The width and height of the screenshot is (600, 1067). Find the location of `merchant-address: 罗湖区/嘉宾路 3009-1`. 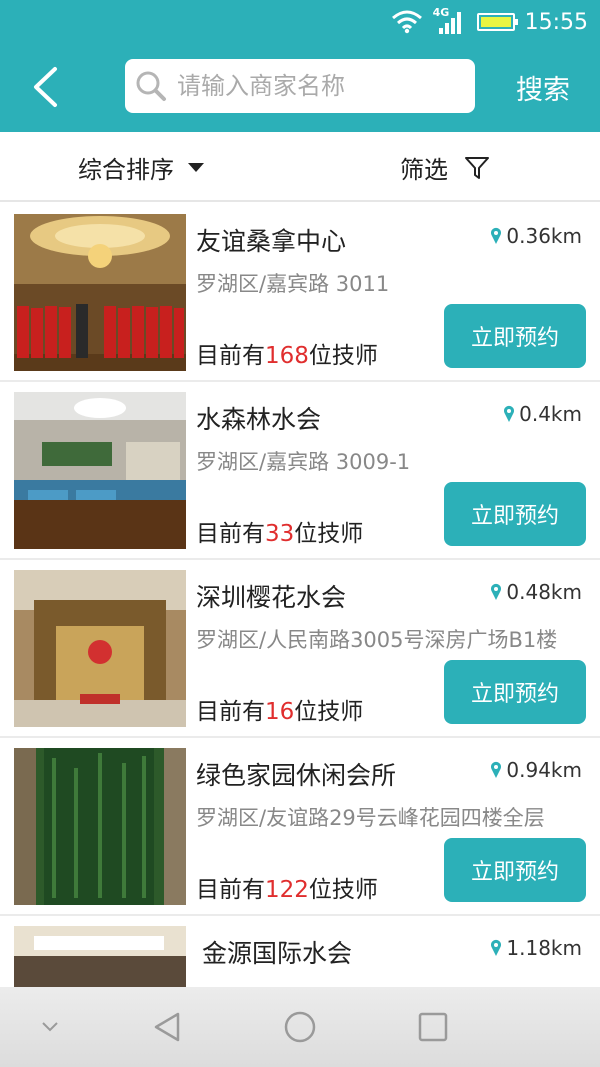

merchant-address: 罗湖区/嘉宾路 3009-1 is located at coordinates (303, 462).